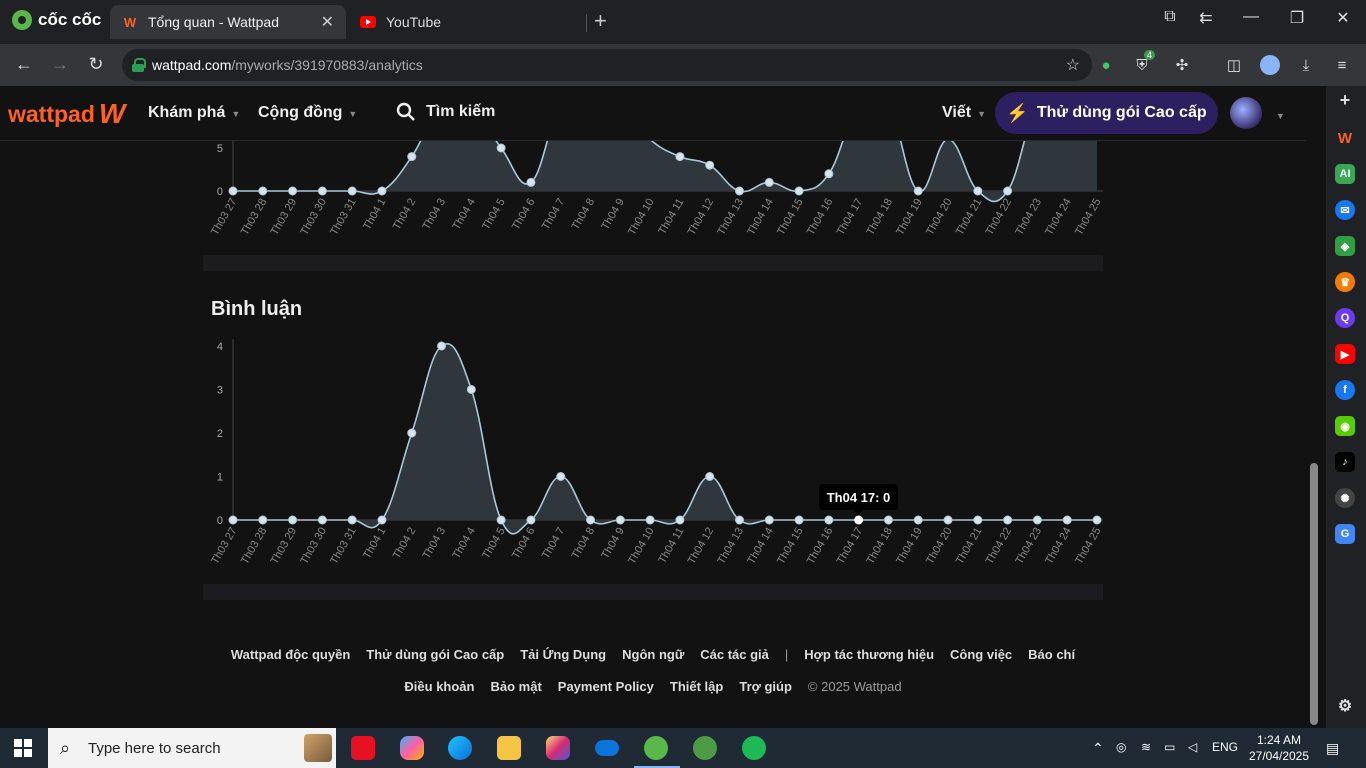 The height and width of the screenshot is (768, 1366). What do you see at coordinates (1345, 318) in the screenshot?
I see `search-q-icon: Q` at bounding box center [1345, 318].